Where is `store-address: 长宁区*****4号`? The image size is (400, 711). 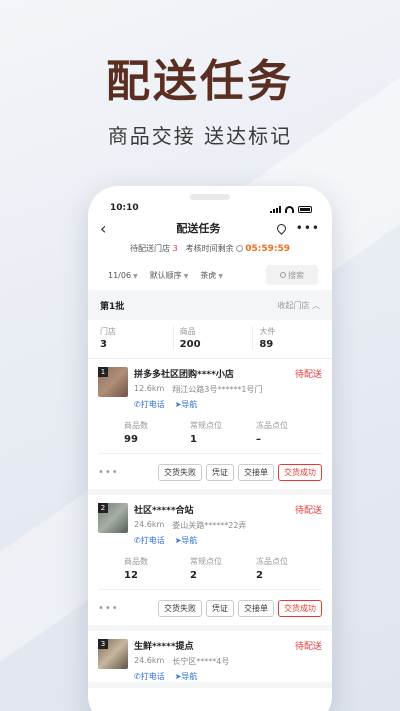 store-address: 长宁区*****4号 is located at coordinates (201, 661).